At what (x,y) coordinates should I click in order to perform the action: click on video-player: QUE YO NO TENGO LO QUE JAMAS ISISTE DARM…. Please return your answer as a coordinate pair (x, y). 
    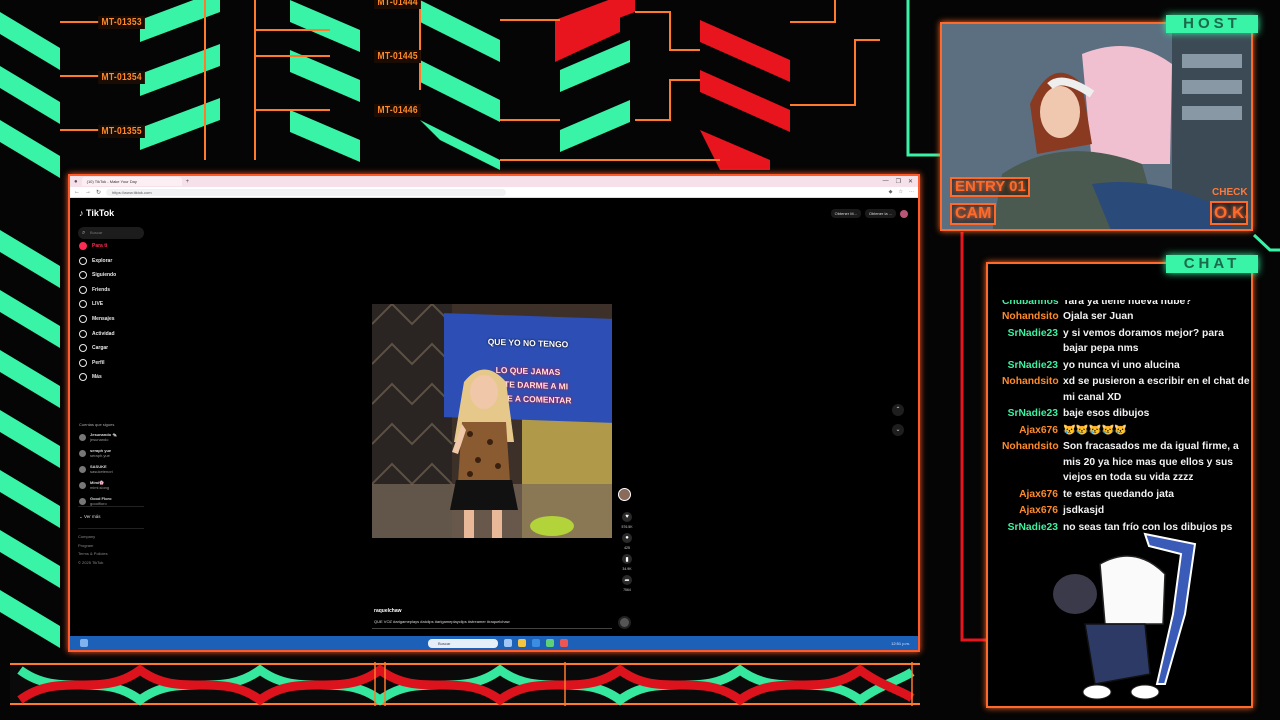
    Looking at the image, I should click on (492, 421).